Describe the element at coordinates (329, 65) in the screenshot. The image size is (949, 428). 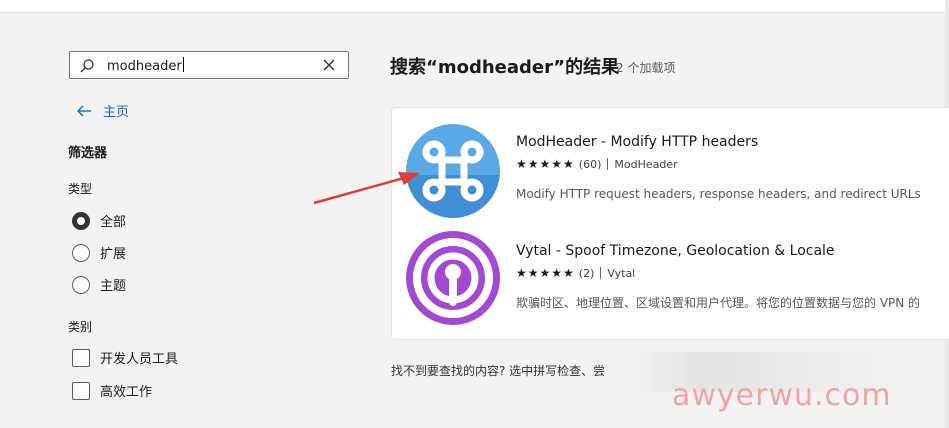
I see `close-icon` at that location.